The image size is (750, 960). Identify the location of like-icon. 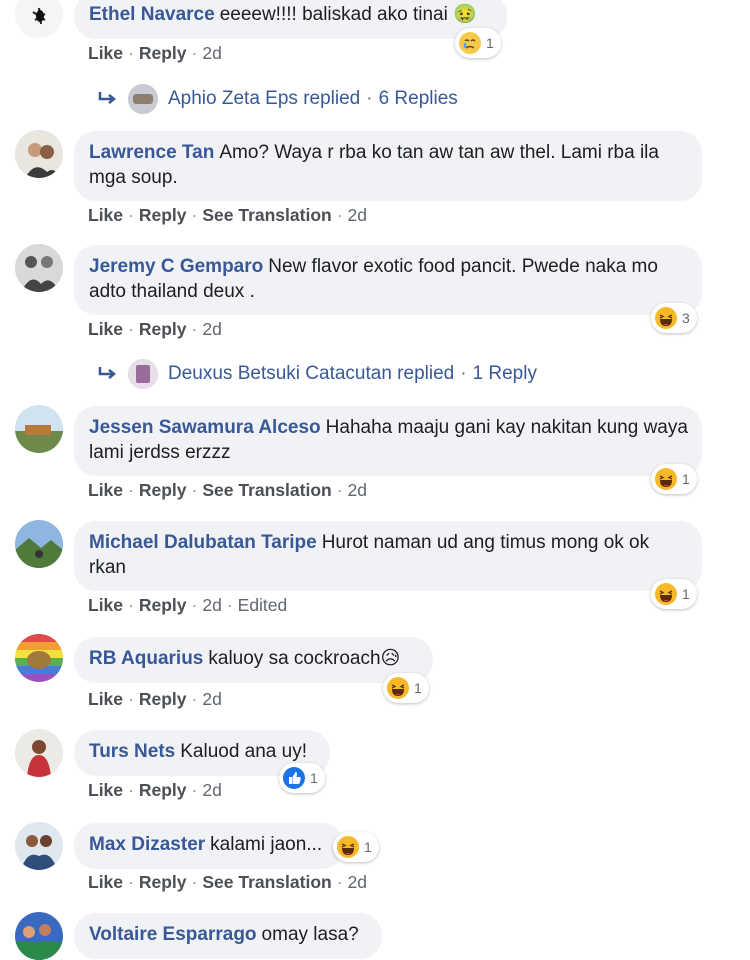
(294, 778).